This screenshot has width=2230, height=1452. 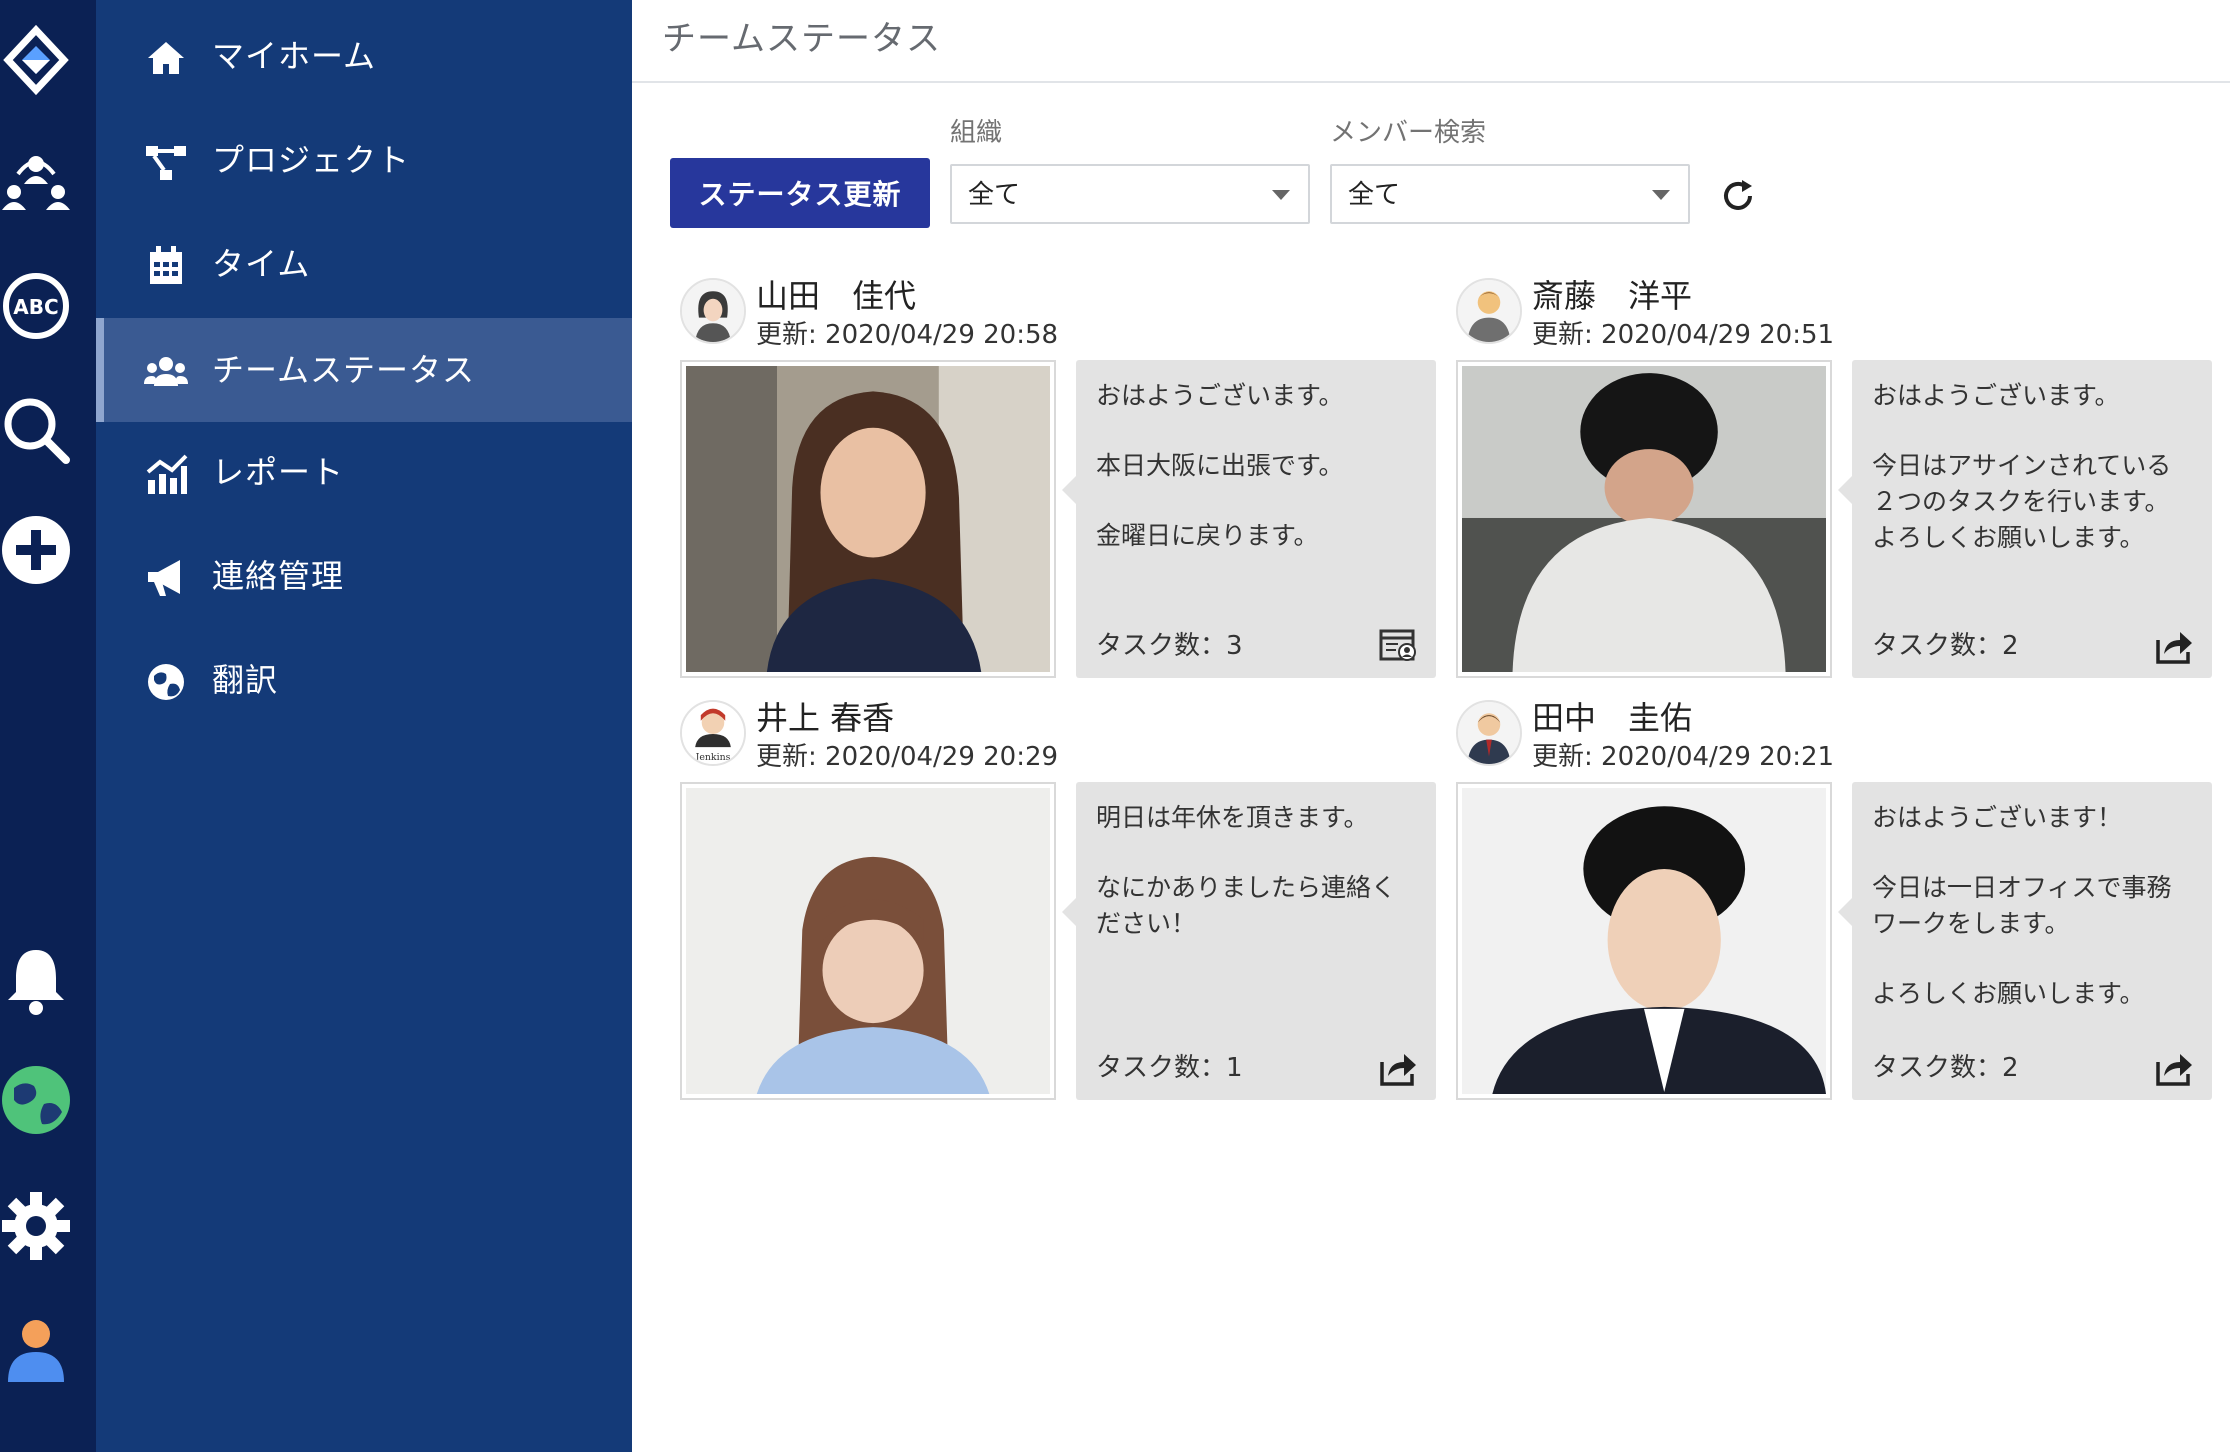 I want to click on message-line: 金曜日に戻ります。, so click(x=1207, y=535).